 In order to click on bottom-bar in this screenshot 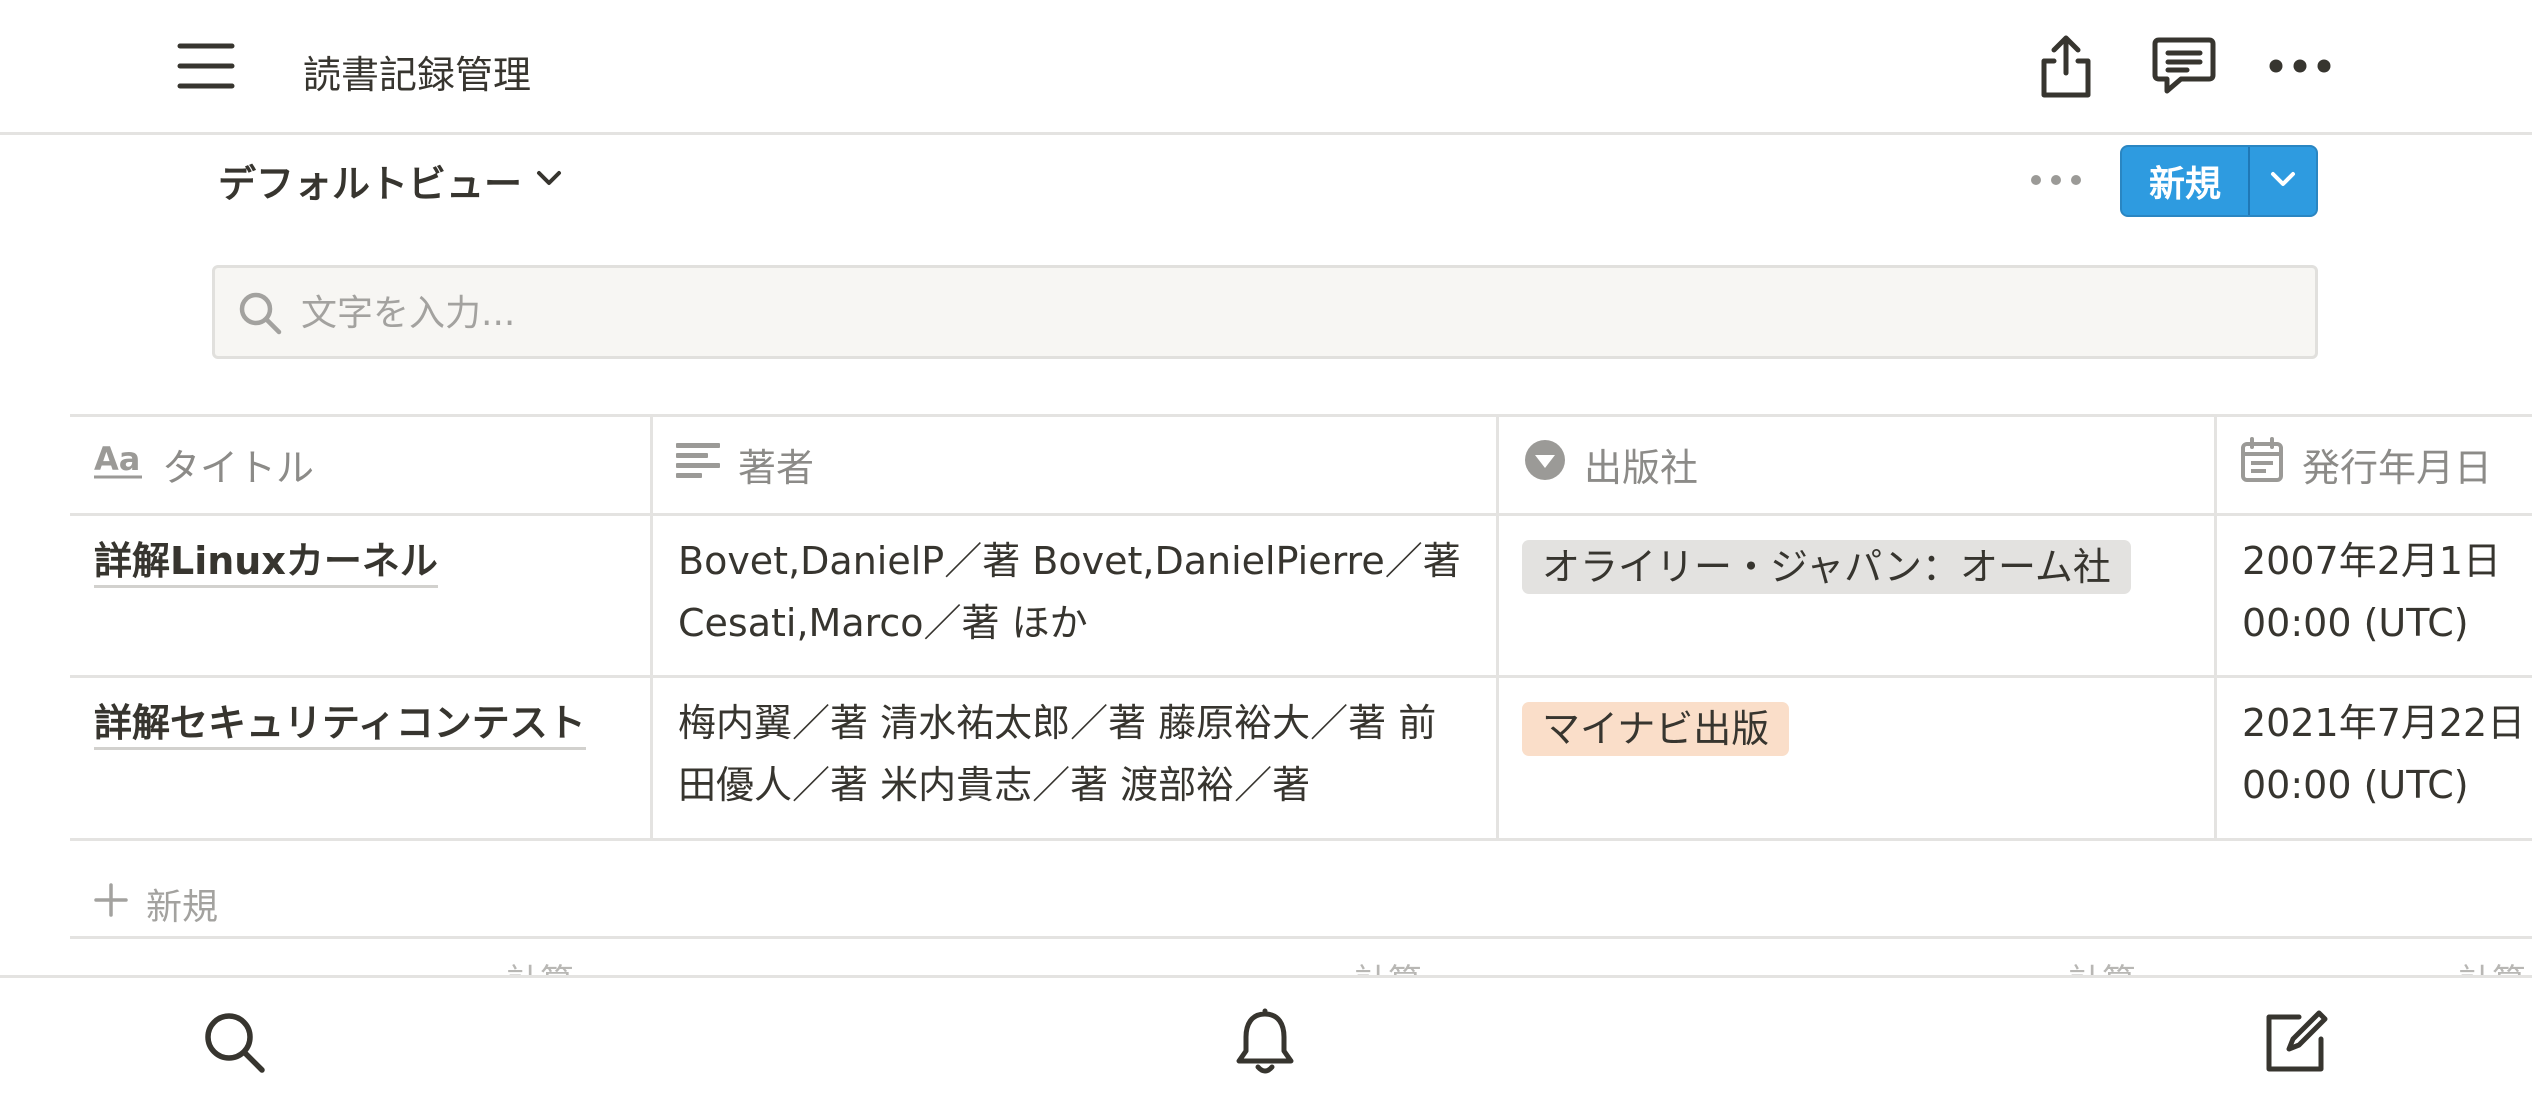, I will do `click(1266, 1040)`.